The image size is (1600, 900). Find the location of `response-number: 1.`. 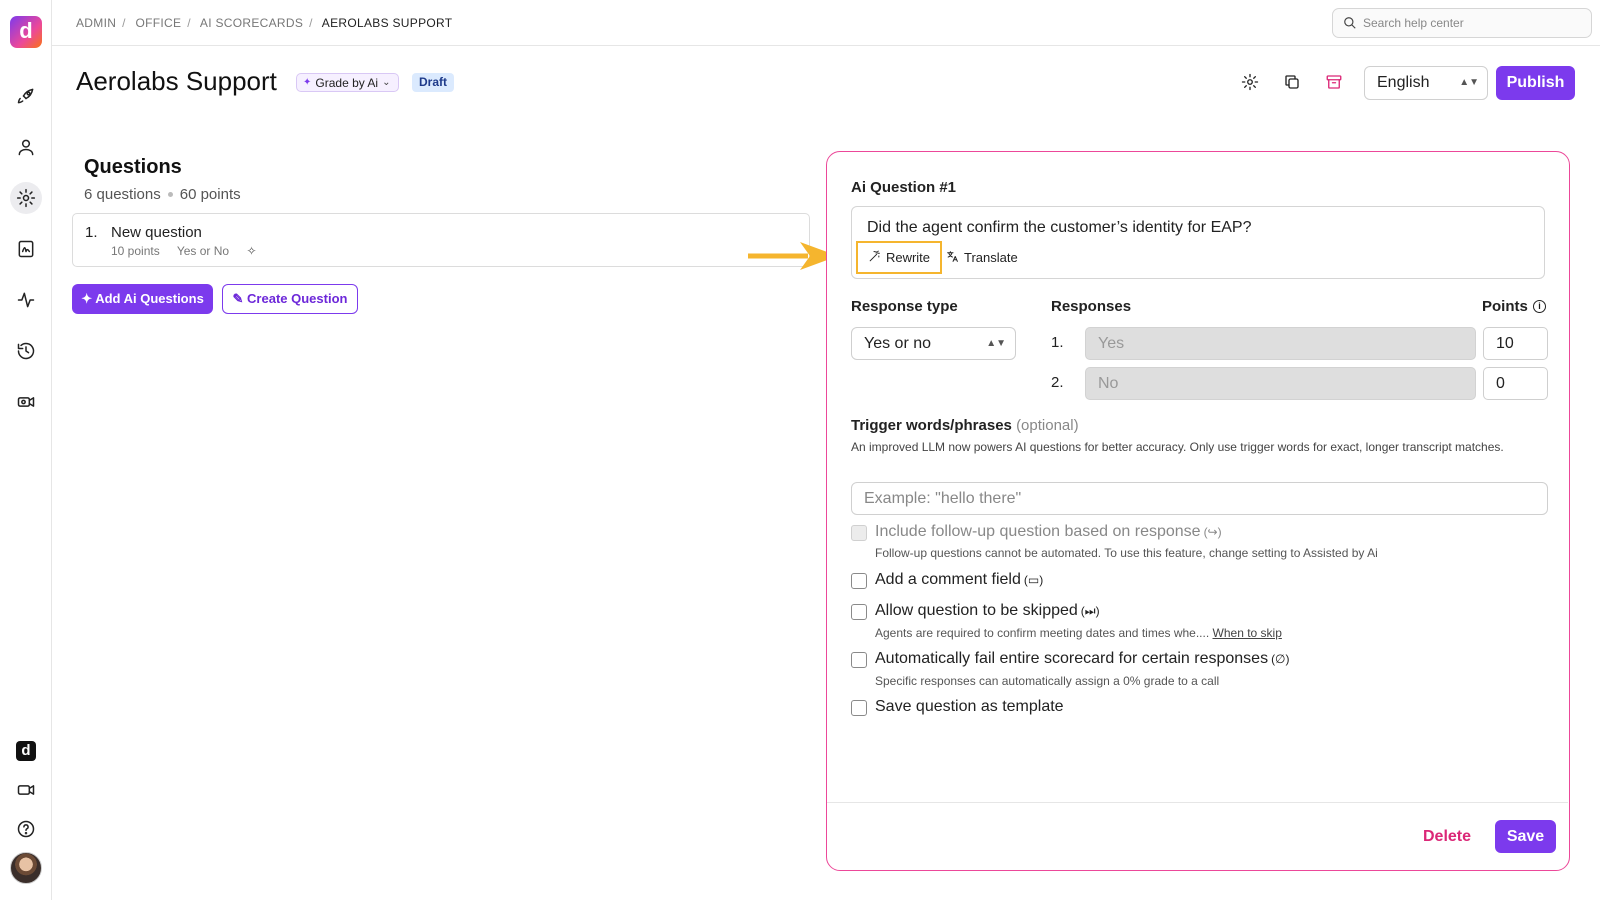

response-number: 1. is located at coordinates (1057, 342).